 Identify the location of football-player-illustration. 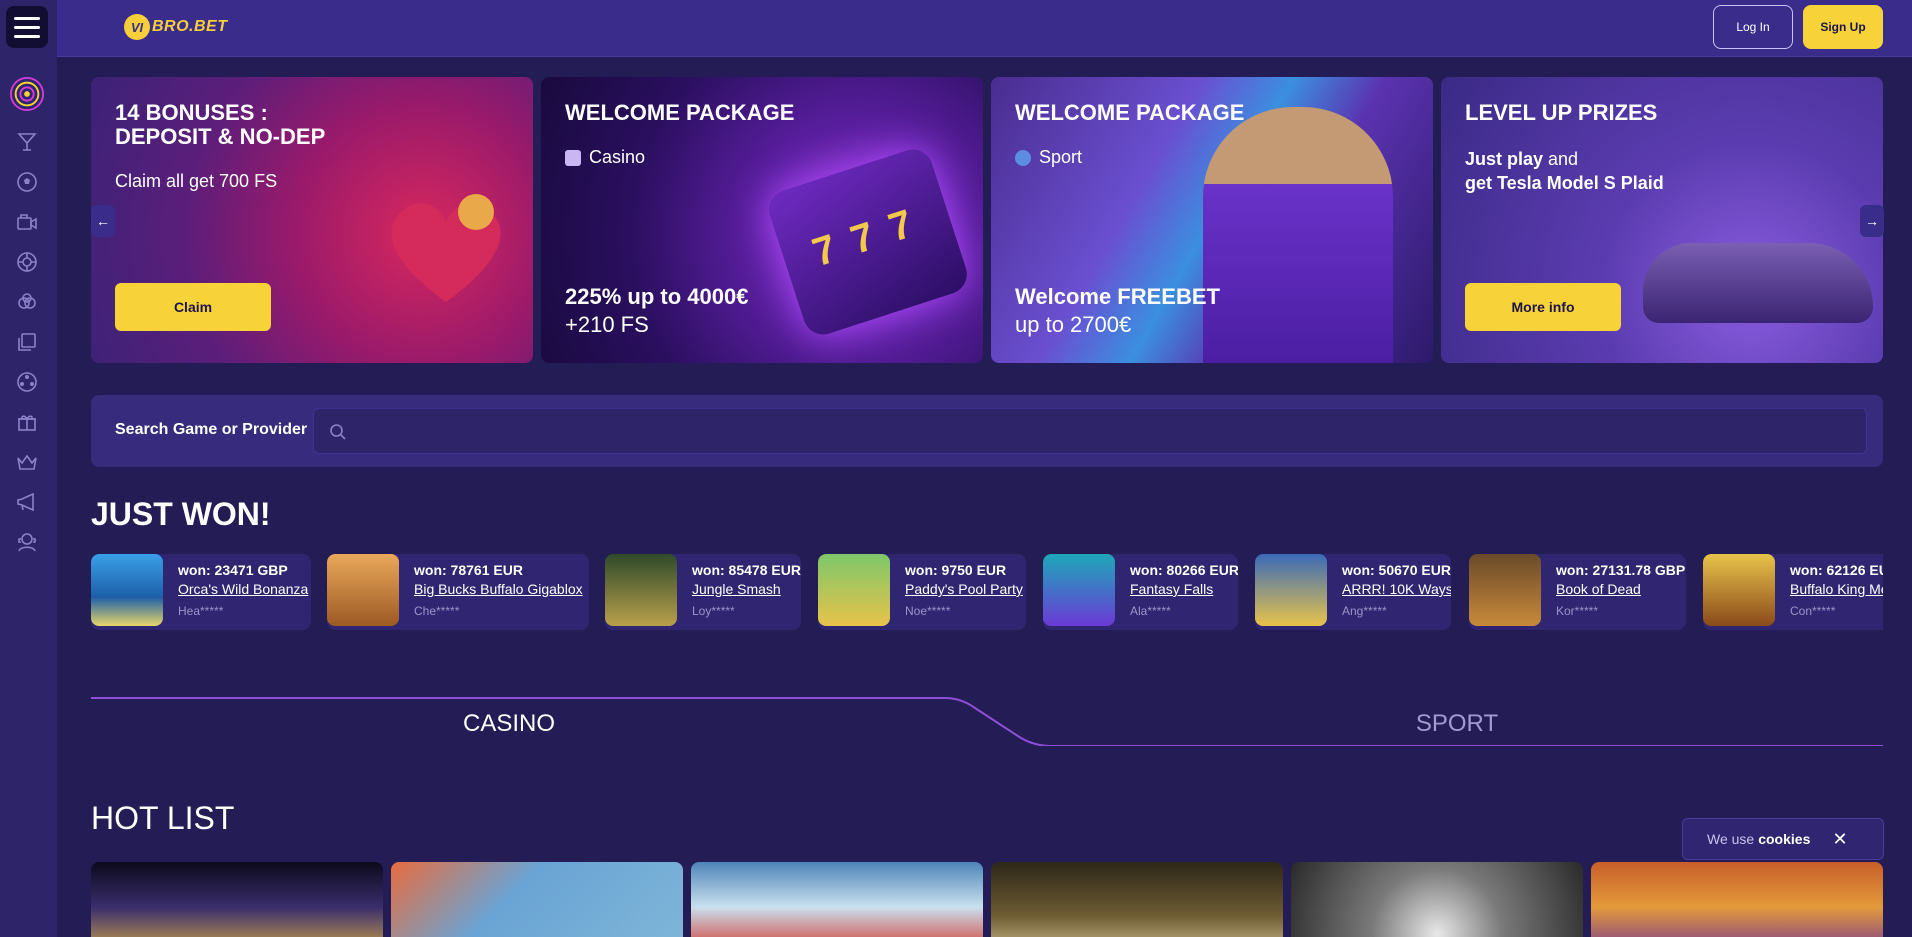
(1298, 235).